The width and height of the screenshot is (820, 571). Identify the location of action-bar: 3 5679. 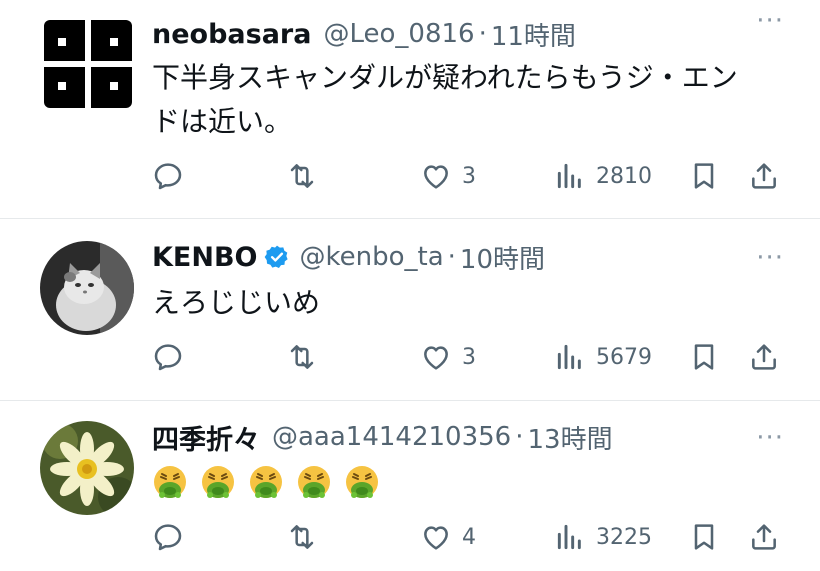
(472, 357).